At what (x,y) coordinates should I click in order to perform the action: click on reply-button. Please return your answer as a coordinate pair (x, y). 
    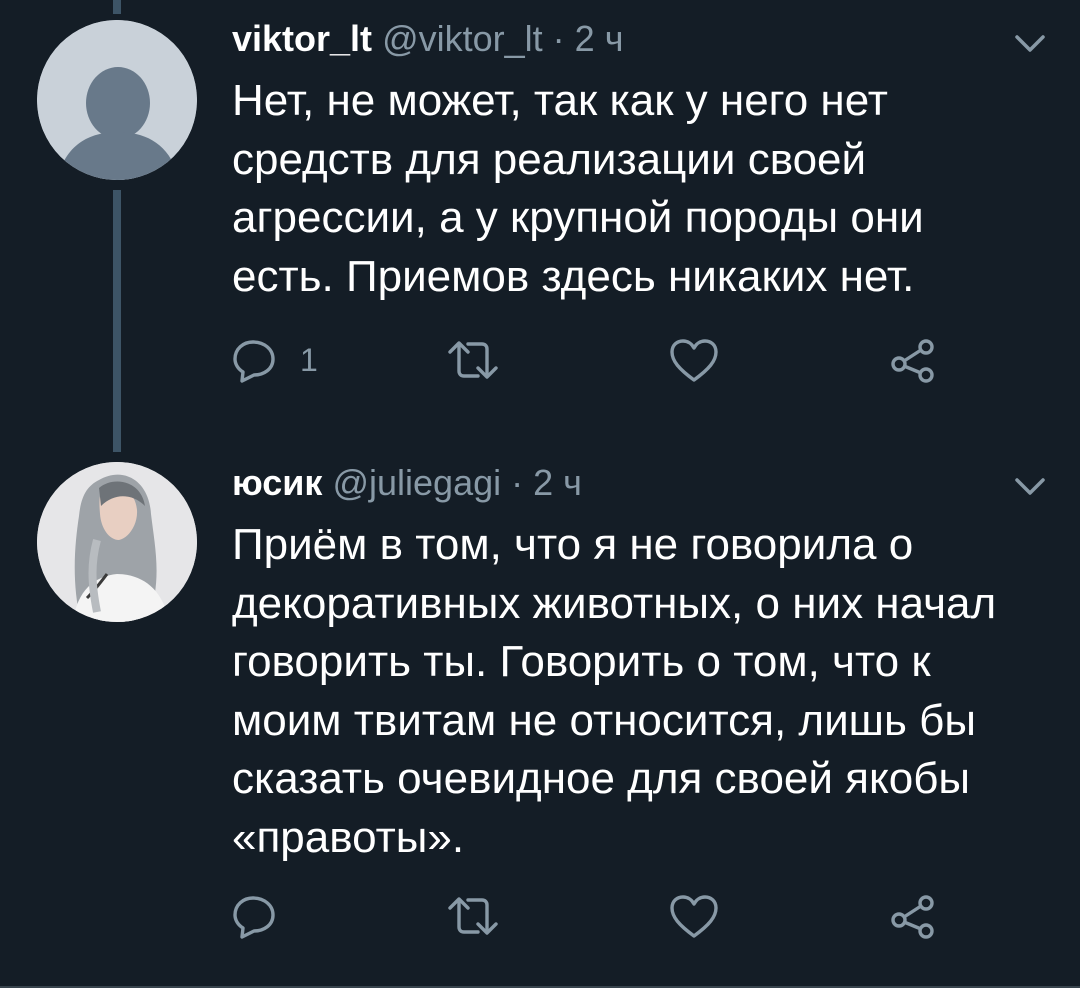
    Looking at the image, I should click on (266, 916).